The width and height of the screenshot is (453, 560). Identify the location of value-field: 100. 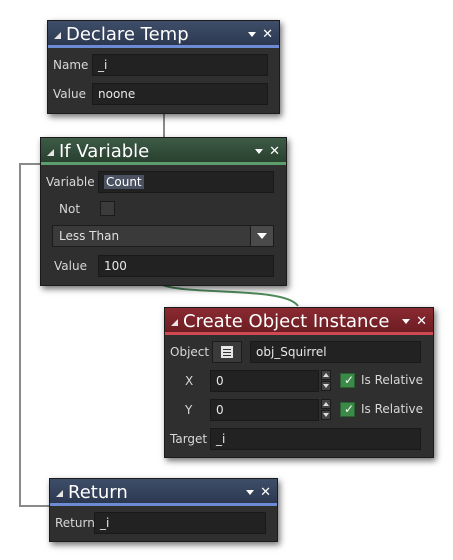
(186, 266).